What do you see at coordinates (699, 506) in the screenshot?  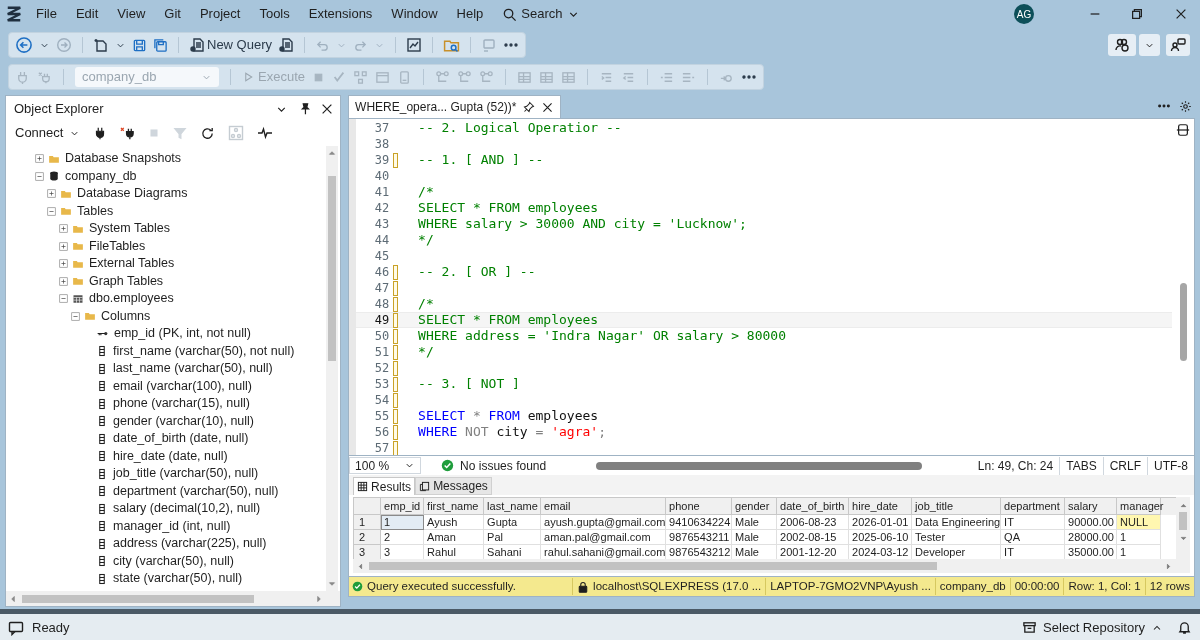 I see `column-header: phone` at bounding box center [699, 506].